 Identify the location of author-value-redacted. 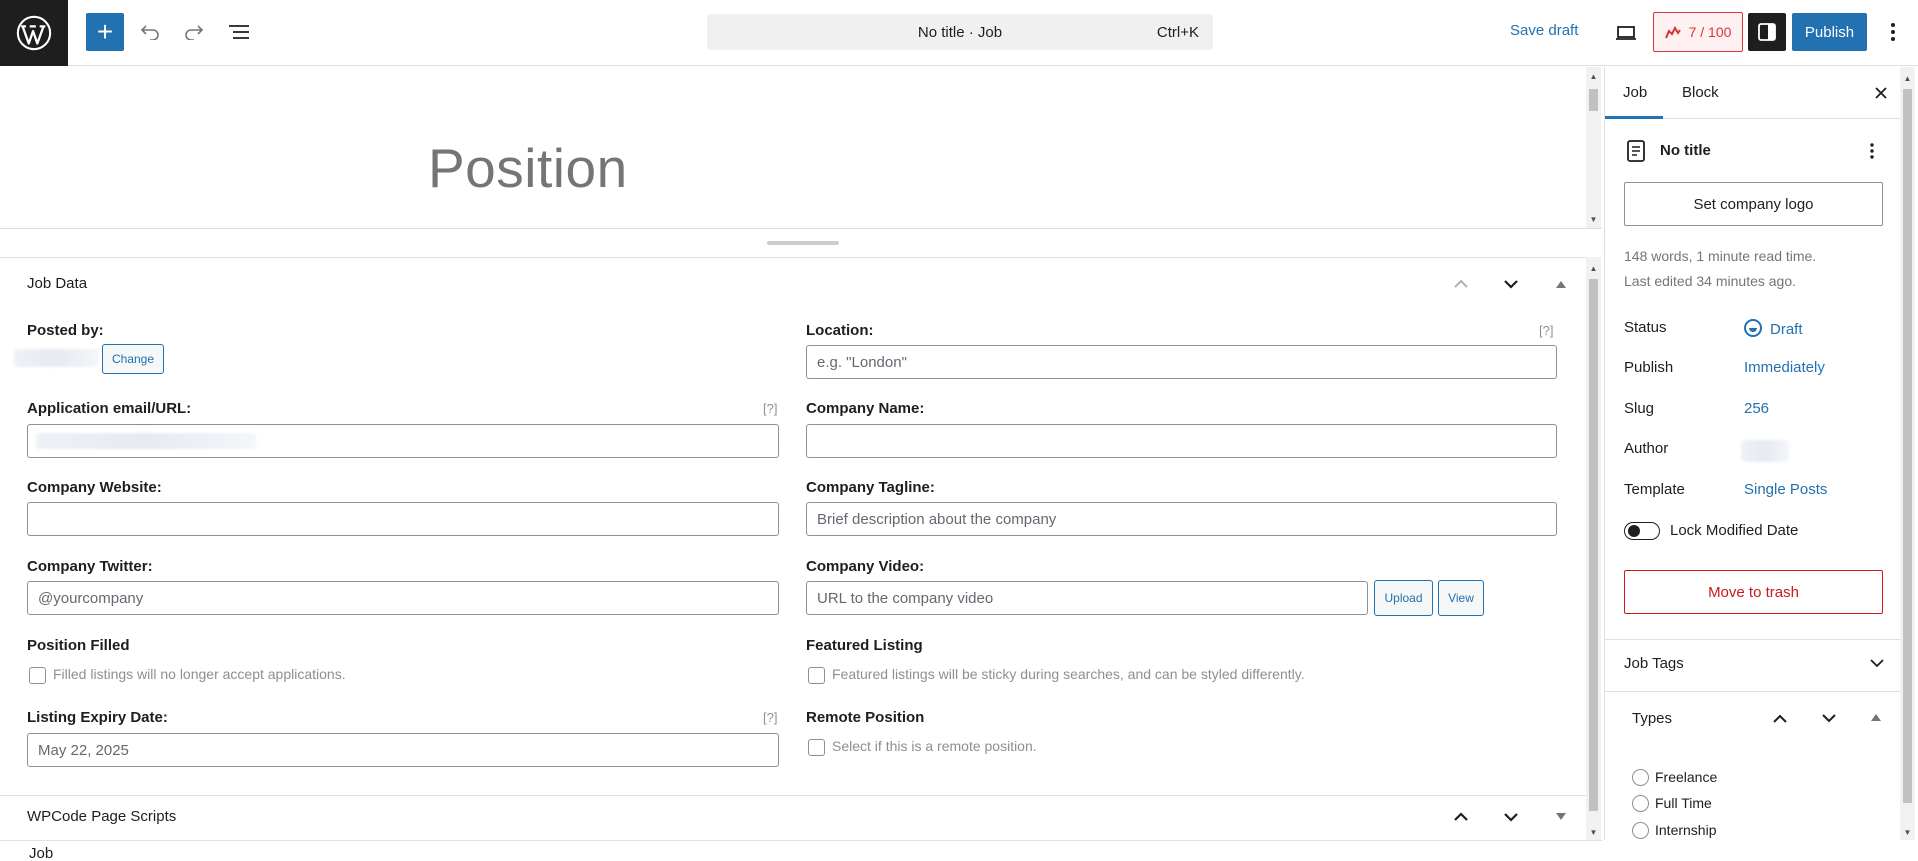
(1765, 451).